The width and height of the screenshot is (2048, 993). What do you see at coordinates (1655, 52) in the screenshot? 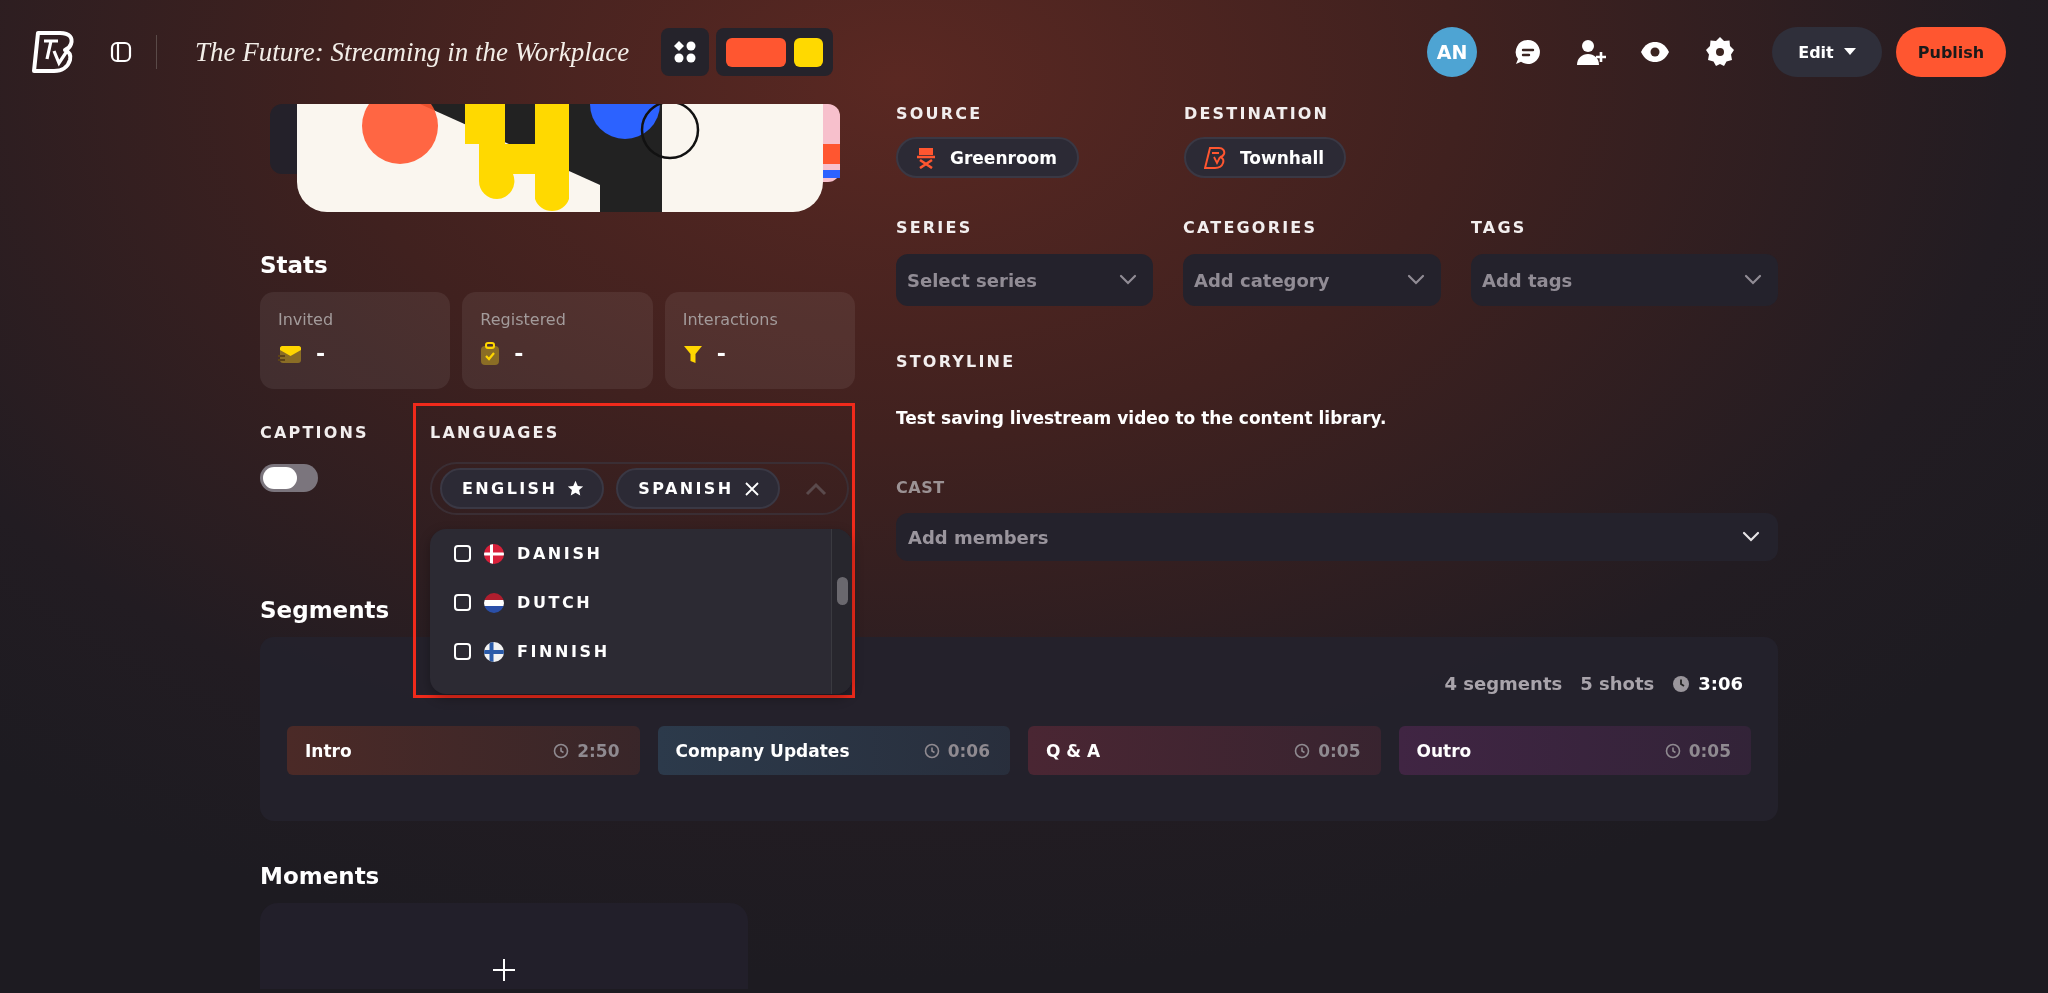
I see `eye-icon` at bounding box center [1655, 52].